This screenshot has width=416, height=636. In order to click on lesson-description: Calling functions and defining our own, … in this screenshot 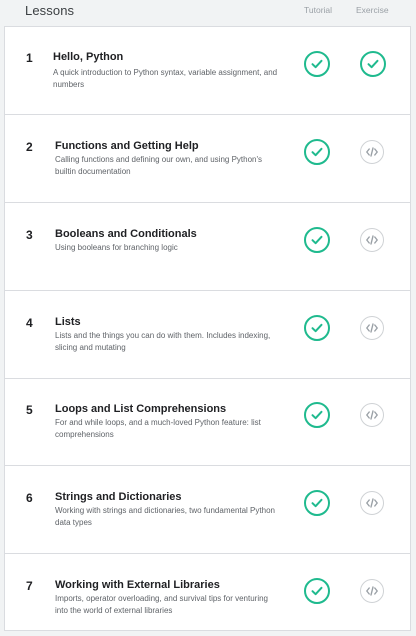, I will do `click(158, 165)`.